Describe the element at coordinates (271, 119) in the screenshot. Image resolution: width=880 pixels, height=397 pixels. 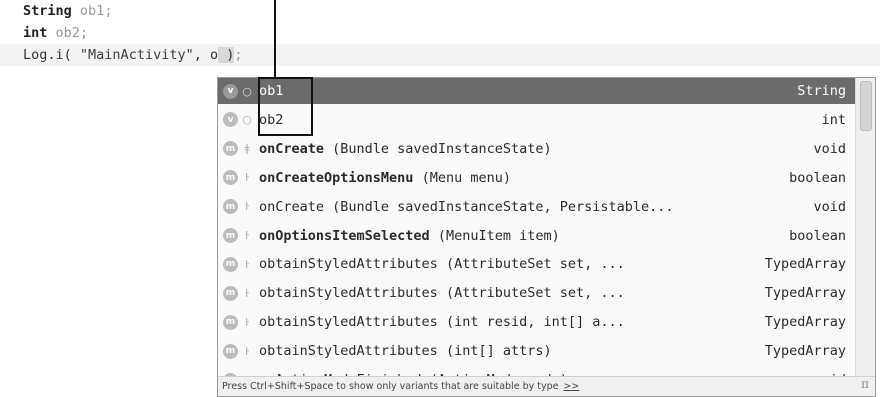
I see `completion-name: ob2` at that location.